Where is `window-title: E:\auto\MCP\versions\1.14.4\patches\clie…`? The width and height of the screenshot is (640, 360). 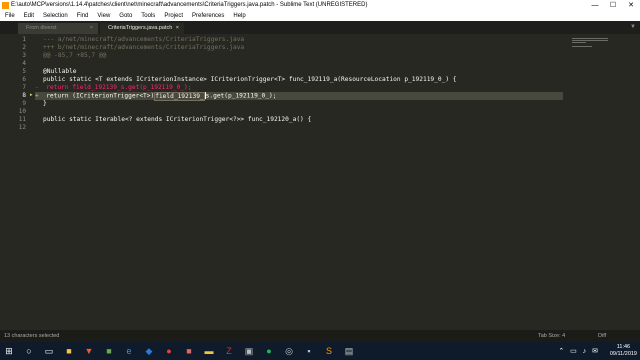 window-title: E:\auto\MCP\versions\1.14.4\patches\clie… is located at coordinates (189, 5).